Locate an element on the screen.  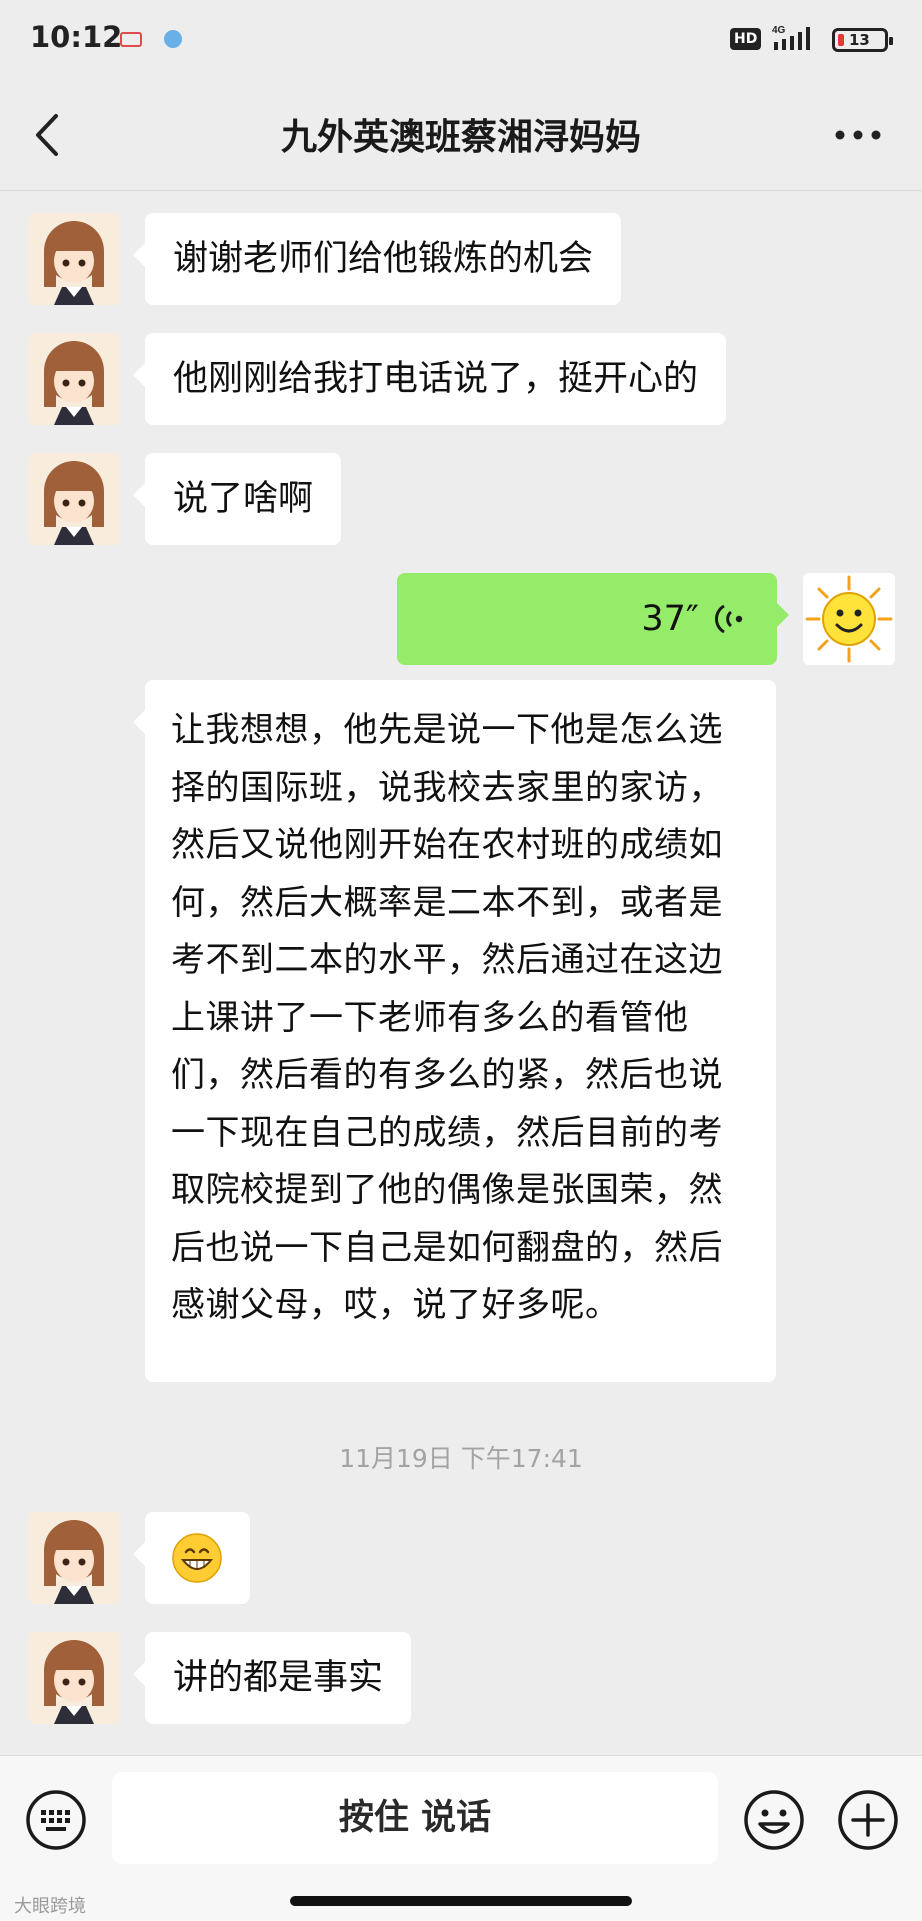
battery-icon: 13 is located at coordinates (862, 40).